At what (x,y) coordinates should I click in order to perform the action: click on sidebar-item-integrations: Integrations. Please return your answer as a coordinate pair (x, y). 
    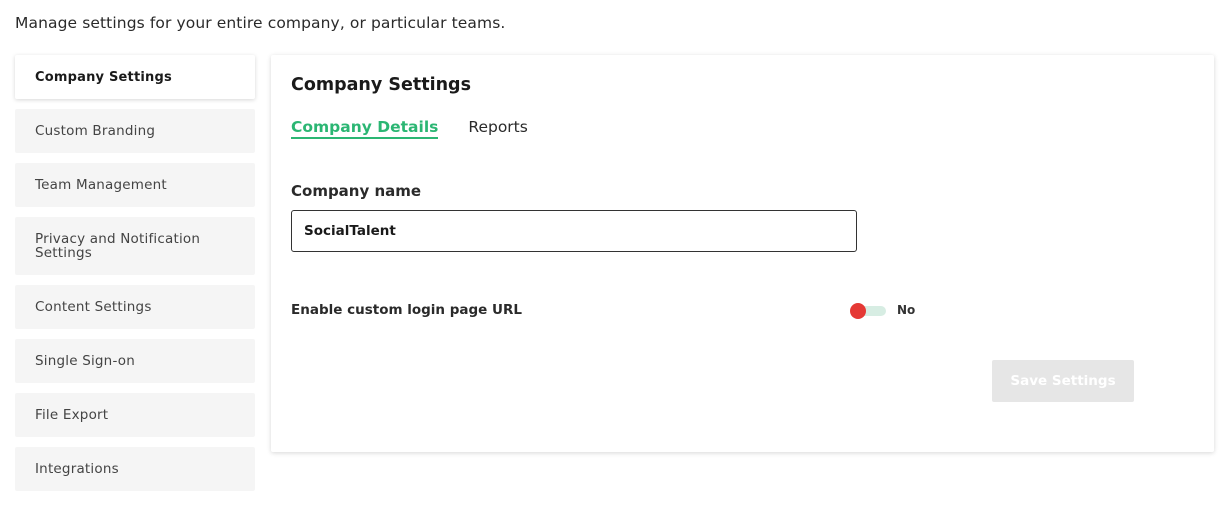
    Looking at the image, I should click on (135, 469).